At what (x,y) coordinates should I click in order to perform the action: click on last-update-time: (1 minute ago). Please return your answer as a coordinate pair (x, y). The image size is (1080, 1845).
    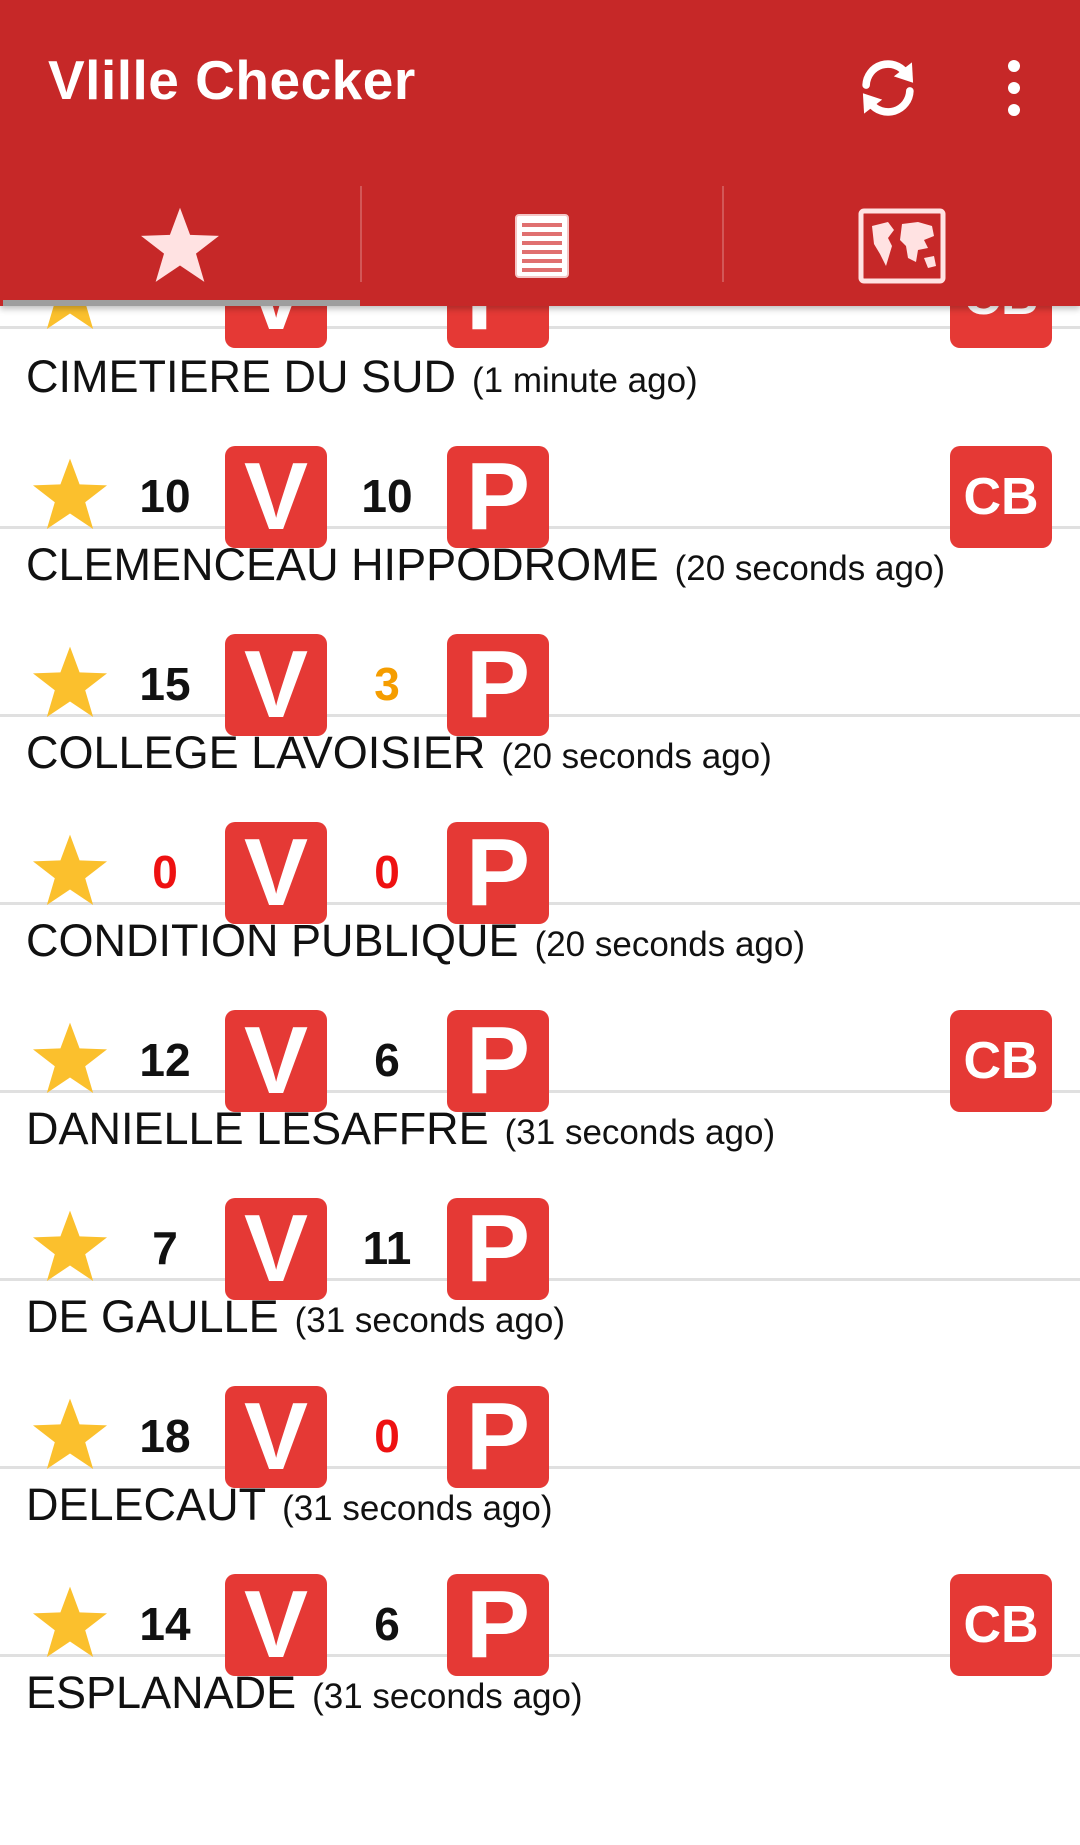
    Looking at the image, I should click on (585, 380).